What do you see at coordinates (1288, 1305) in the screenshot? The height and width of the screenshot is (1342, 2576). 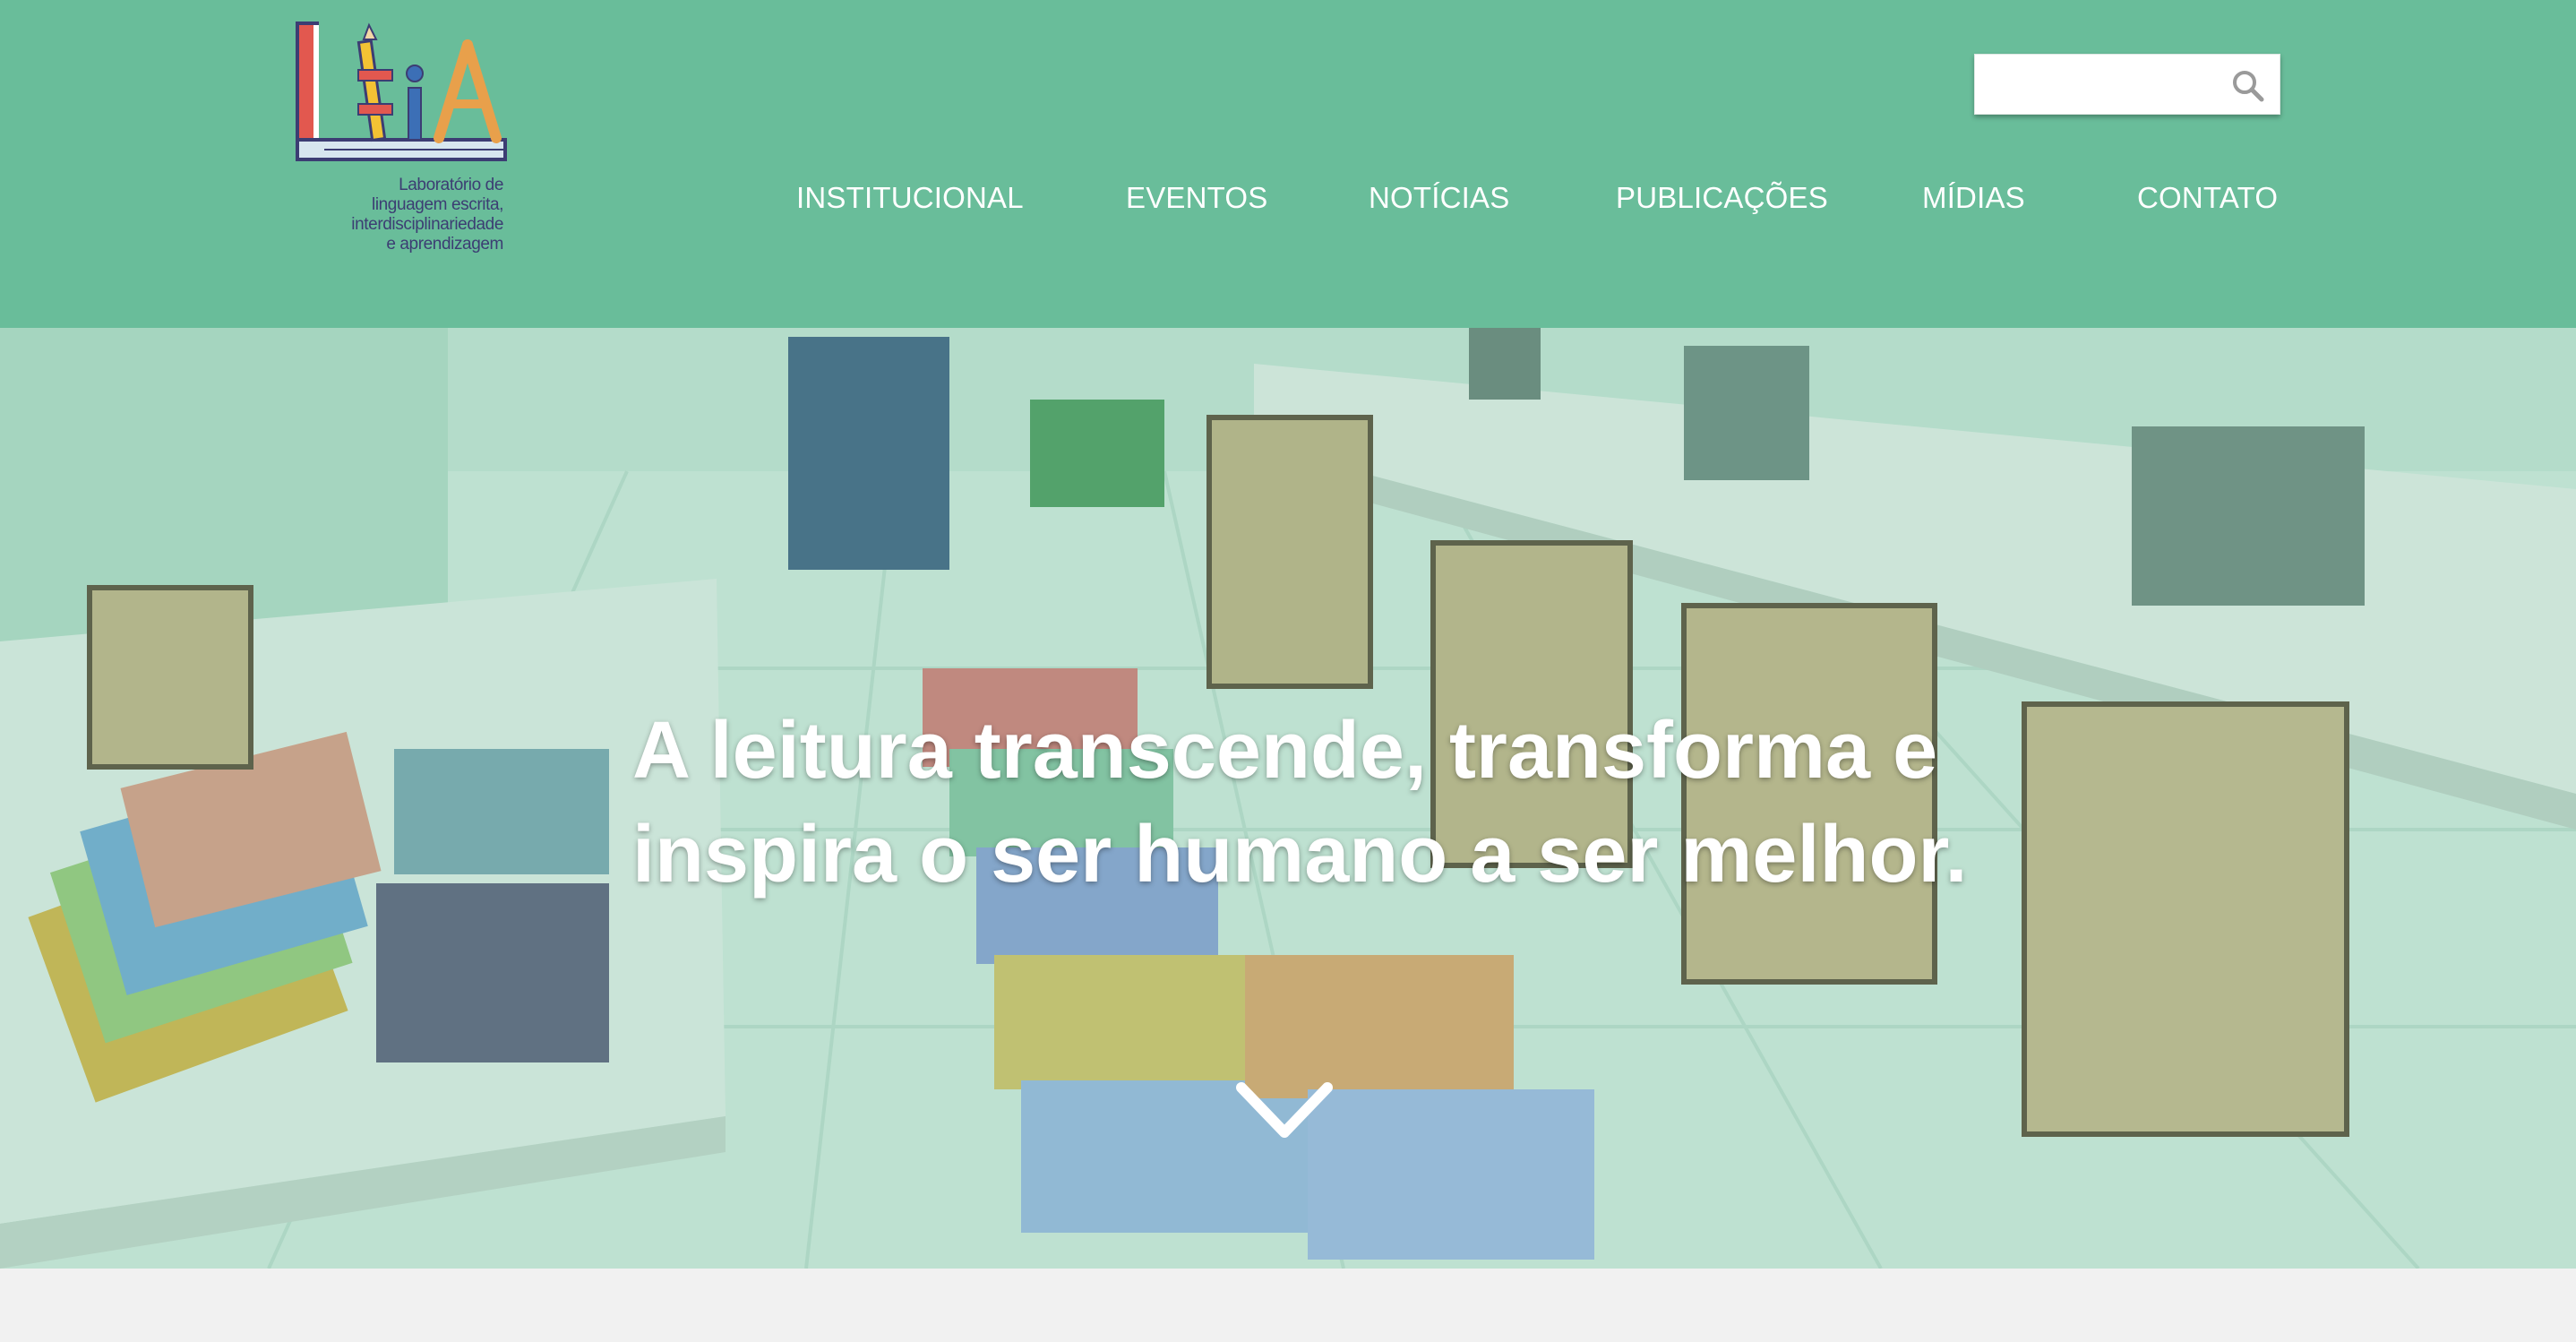 I see `page-content-start` at bounding box center [1288, 1305].